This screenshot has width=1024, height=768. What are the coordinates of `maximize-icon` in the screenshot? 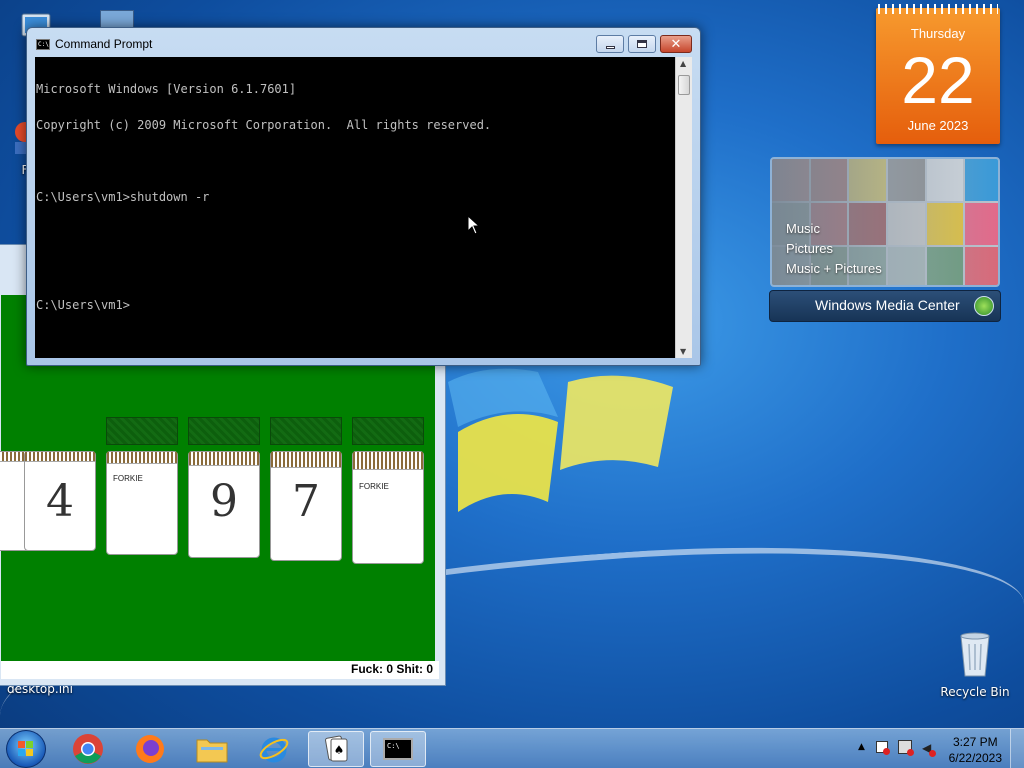 It's located at (642, 44).